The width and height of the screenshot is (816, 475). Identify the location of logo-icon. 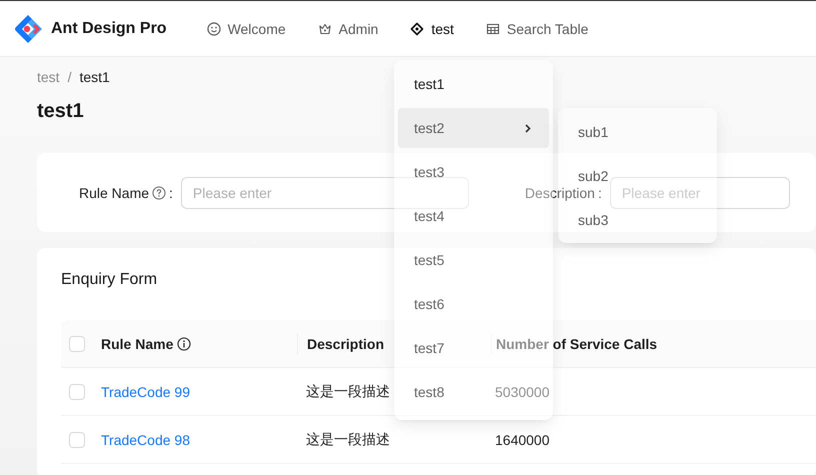
(28, 28).